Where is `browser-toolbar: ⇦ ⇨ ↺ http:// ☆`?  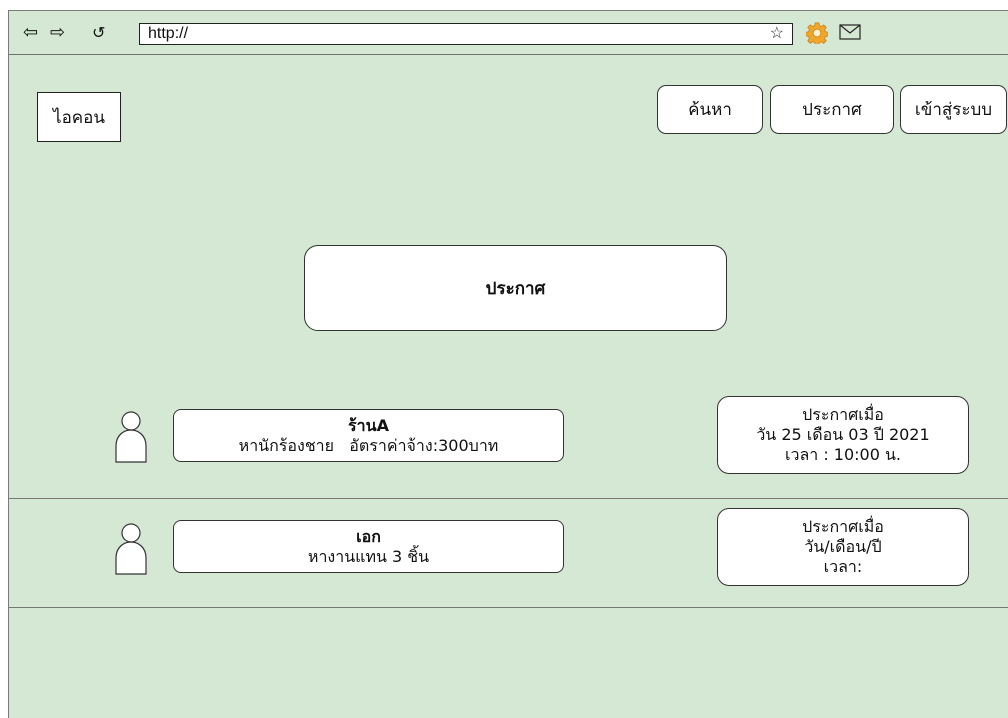
browser-toolbar: ⇦ ⇨ ↺ http:// ☆ is located at coordinates (508, 33).